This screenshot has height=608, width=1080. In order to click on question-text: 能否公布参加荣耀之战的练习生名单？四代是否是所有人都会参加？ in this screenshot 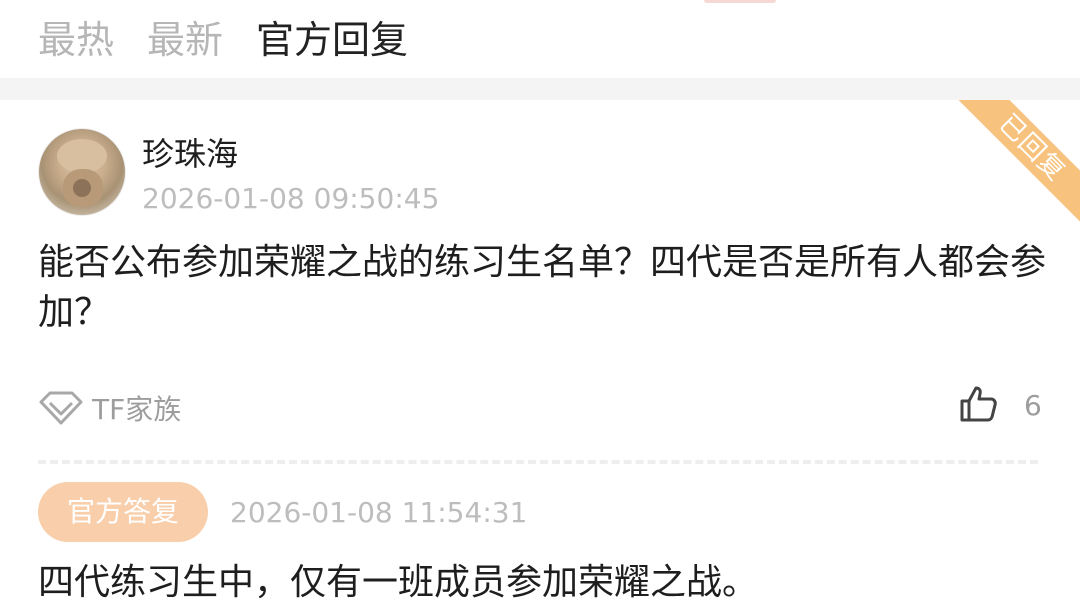, I will do `click(542, 287)`.